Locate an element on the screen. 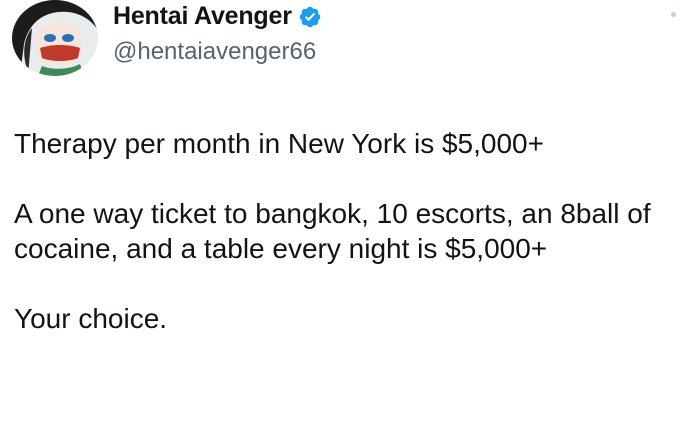 This screenshot has height=427, width=680. author-name-row: Hentai Avenger is located at coordinates (217, 16).